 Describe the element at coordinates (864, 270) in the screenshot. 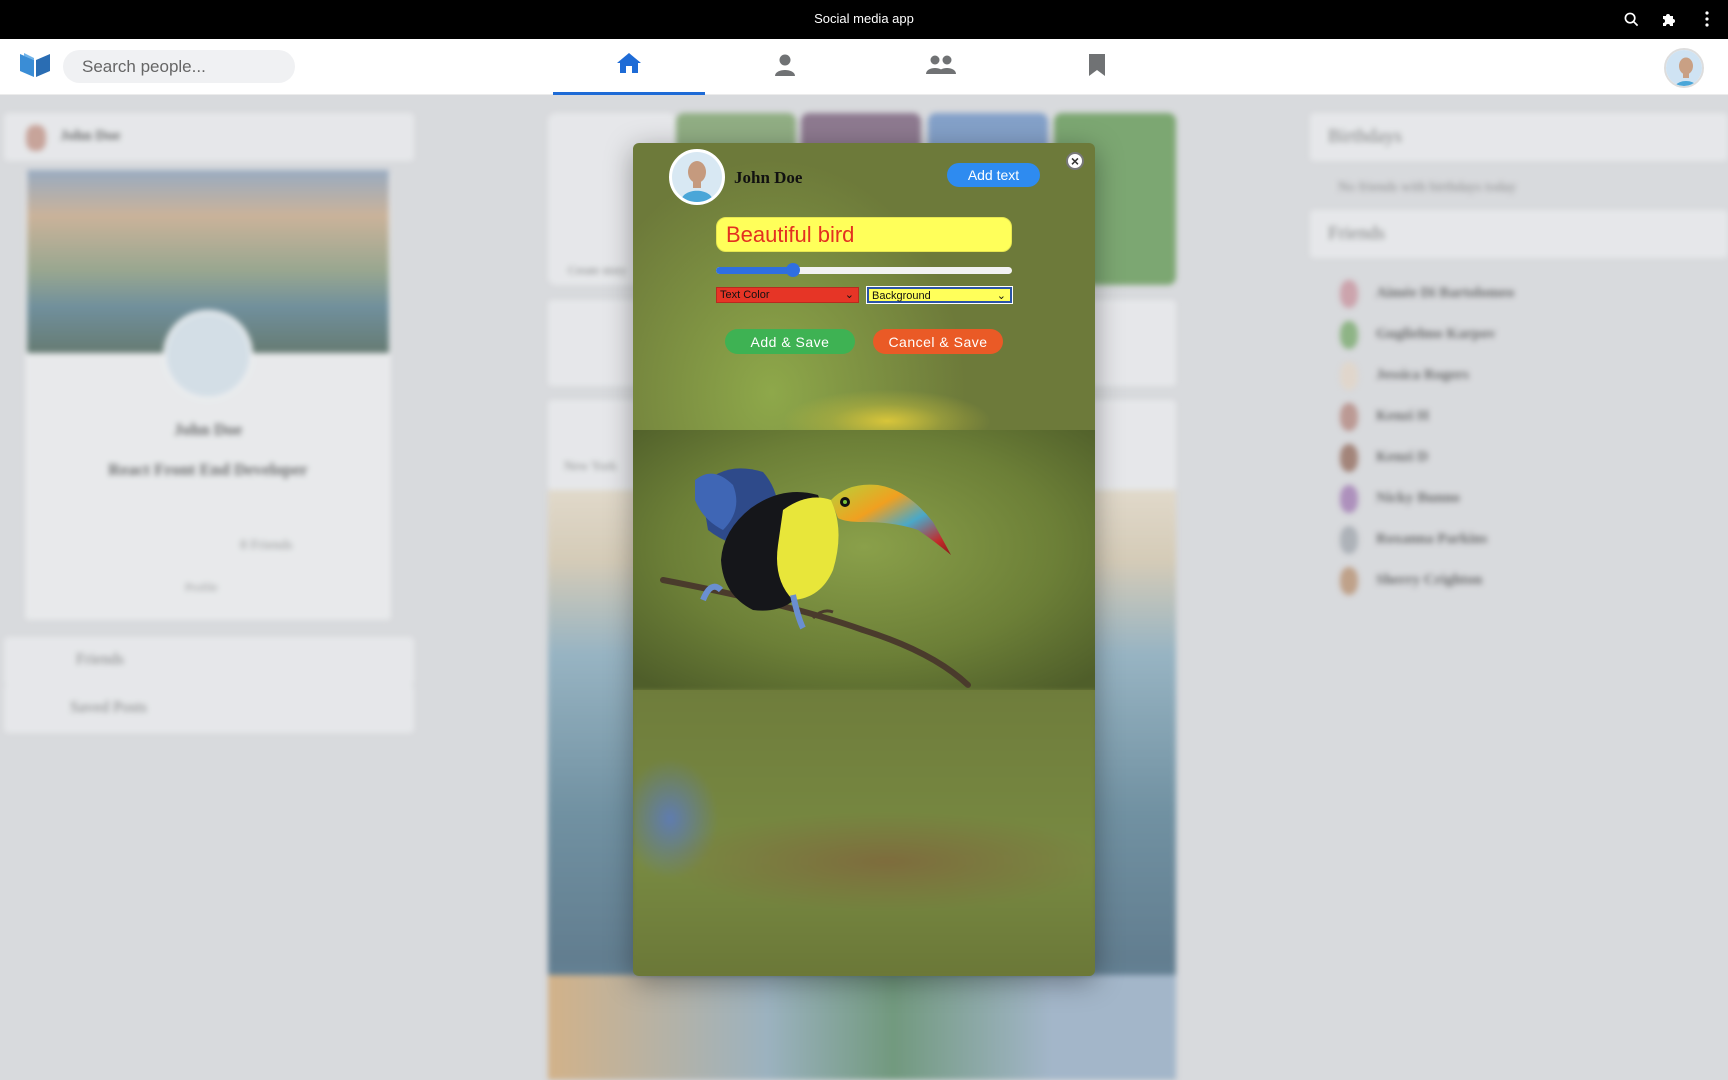

I see `font-size-slider` at that location.